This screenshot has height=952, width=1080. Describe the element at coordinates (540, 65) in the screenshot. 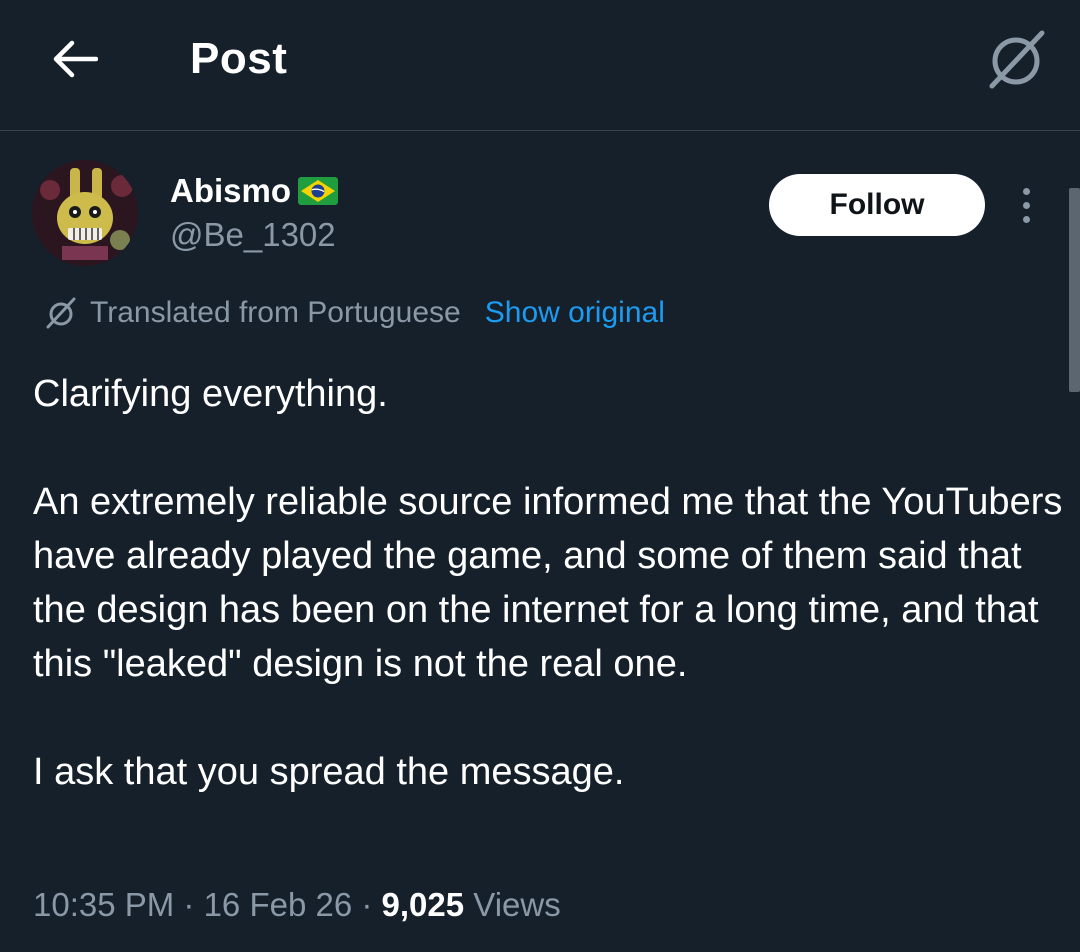

I see `top-bar: Post` at that location.